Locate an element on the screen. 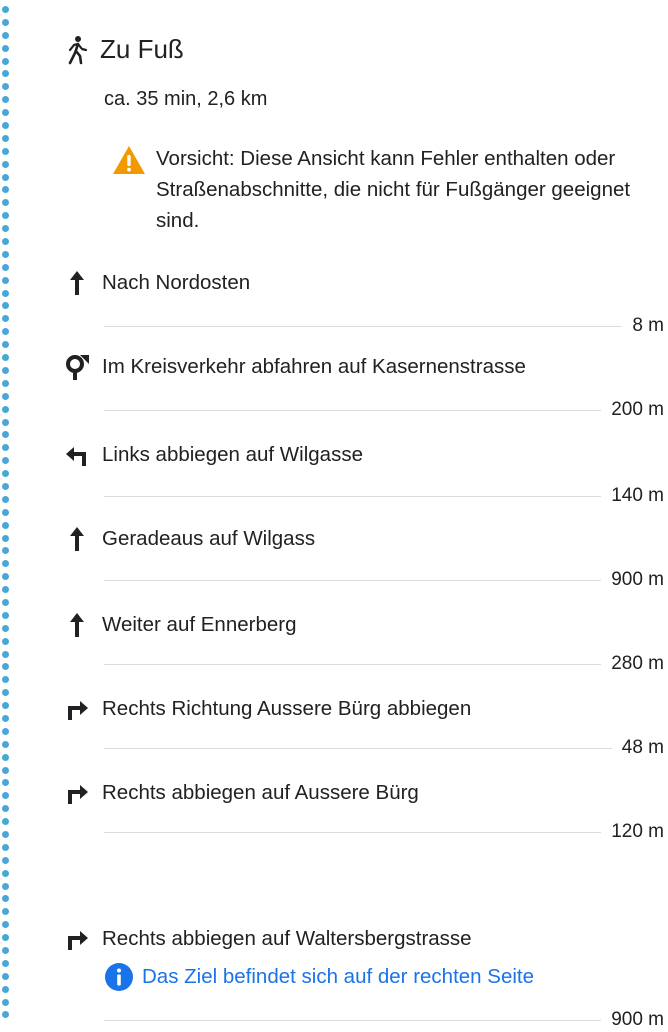 Image resolution: width=668 pixels, height=1032 pixels. step-distance: 280 m is located at coordinates (637, 663).